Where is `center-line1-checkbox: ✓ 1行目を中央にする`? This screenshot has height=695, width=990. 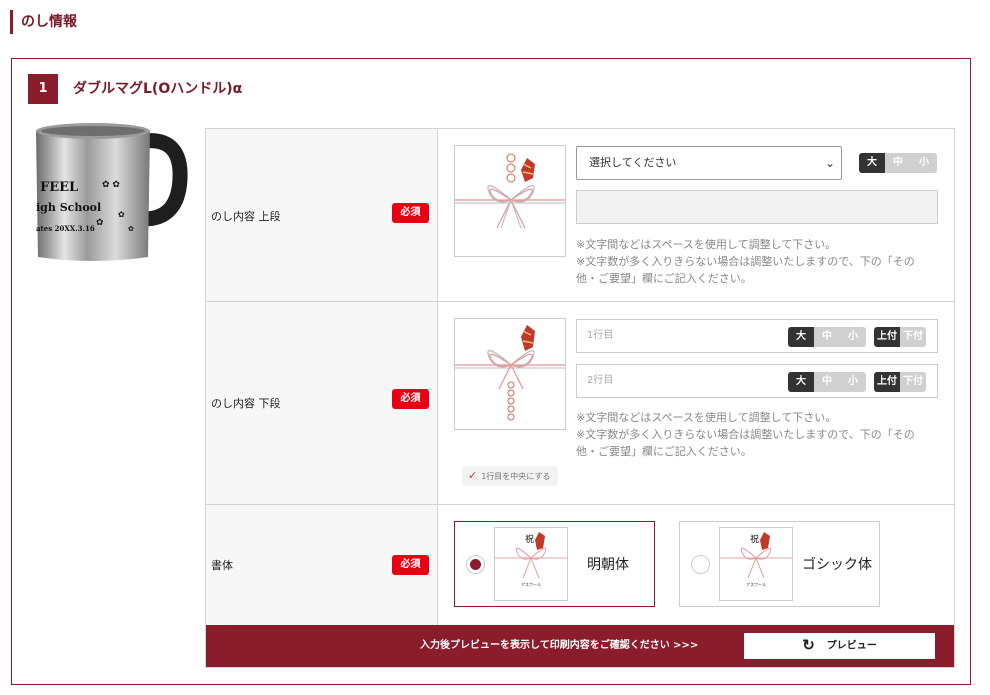
center-line1-checkbox: ✓ 1行目を中央にする is located at coordinates (510, 476).